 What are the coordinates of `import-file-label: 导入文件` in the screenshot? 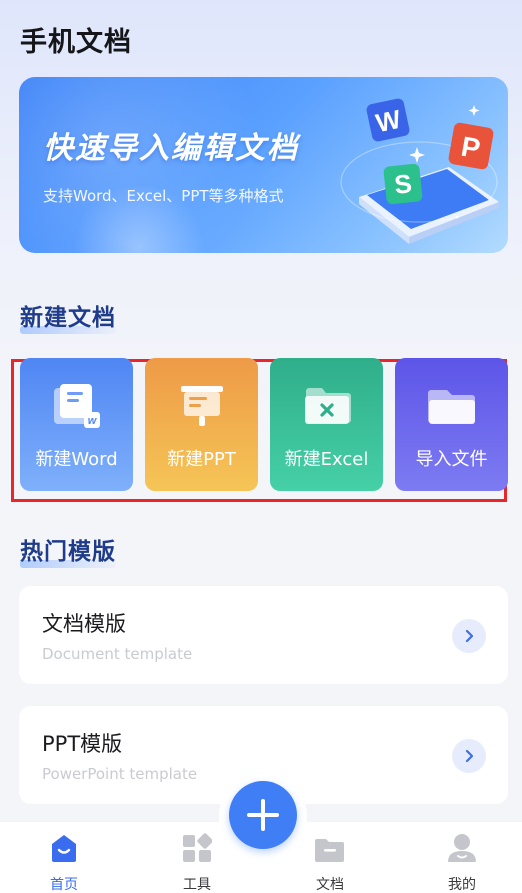 It's located at (451, 459).